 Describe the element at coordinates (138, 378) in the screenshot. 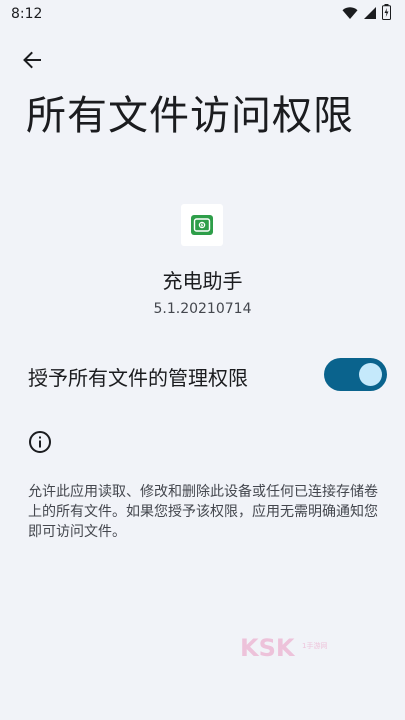

I see `permission-label: 授予所有文件的管理权限` at that location.